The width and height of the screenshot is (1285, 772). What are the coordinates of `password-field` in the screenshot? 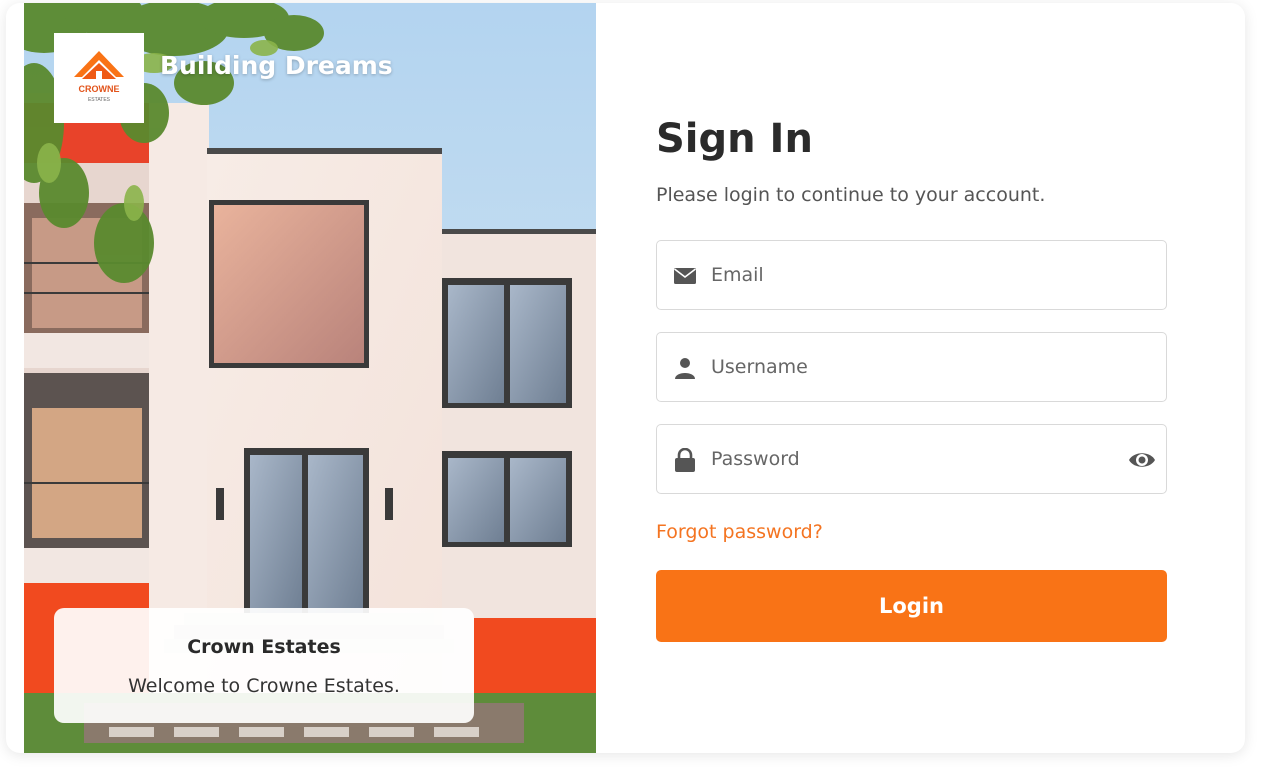 It's located at (911, 459).